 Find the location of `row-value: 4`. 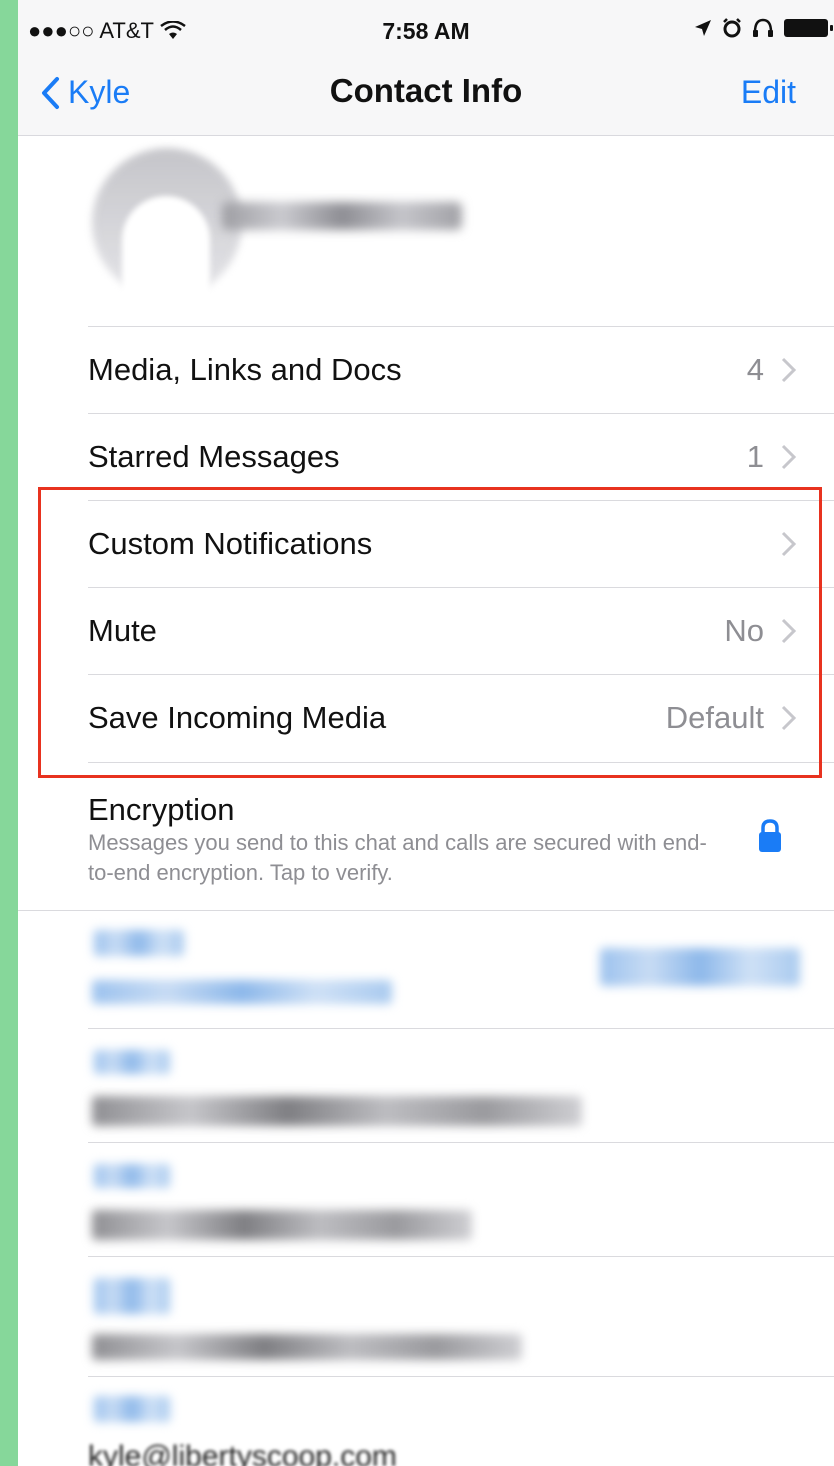

row-value: 4 is located at coordinates (755, 369).